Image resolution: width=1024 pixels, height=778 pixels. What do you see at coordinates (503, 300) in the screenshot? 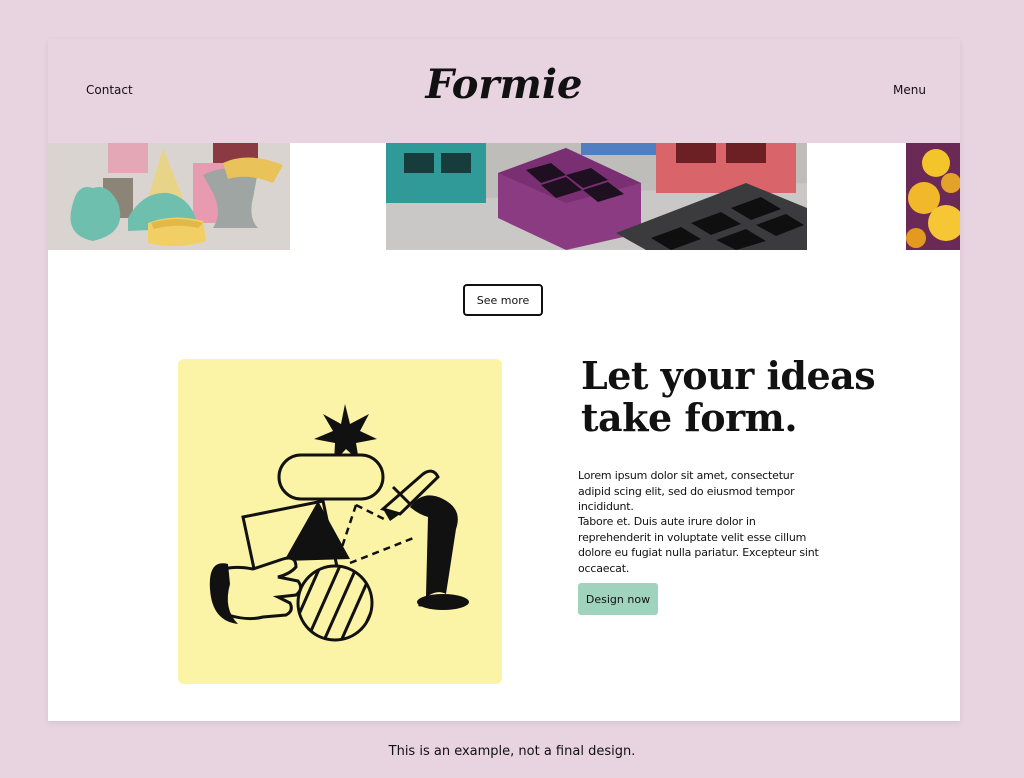
I see `see-more-button: See more` at bounding box center [503, 300].